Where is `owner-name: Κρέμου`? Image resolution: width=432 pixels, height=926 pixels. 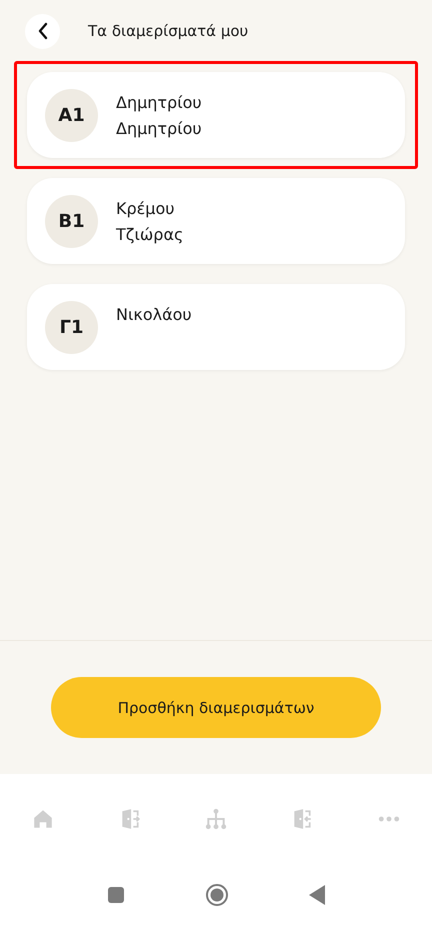 owner-name: Κρέμου is located at coordinates (146, 209).